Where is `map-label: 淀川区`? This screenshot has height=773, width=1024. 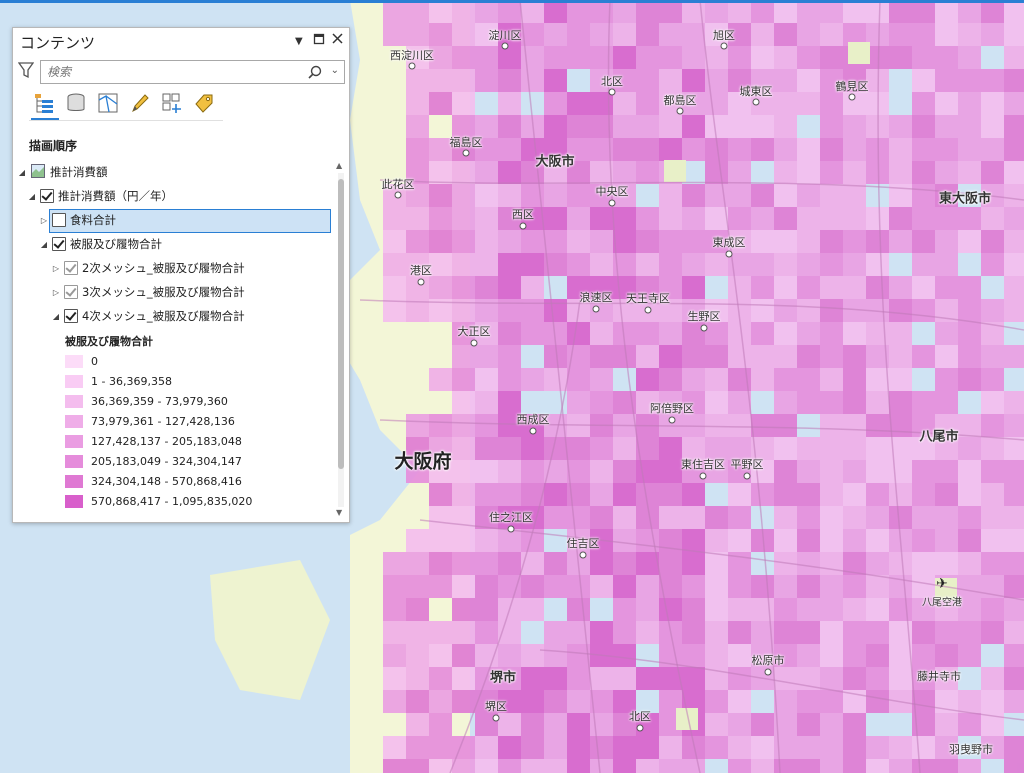
map-label: 淀川区 is located at coordinates (505, 35).